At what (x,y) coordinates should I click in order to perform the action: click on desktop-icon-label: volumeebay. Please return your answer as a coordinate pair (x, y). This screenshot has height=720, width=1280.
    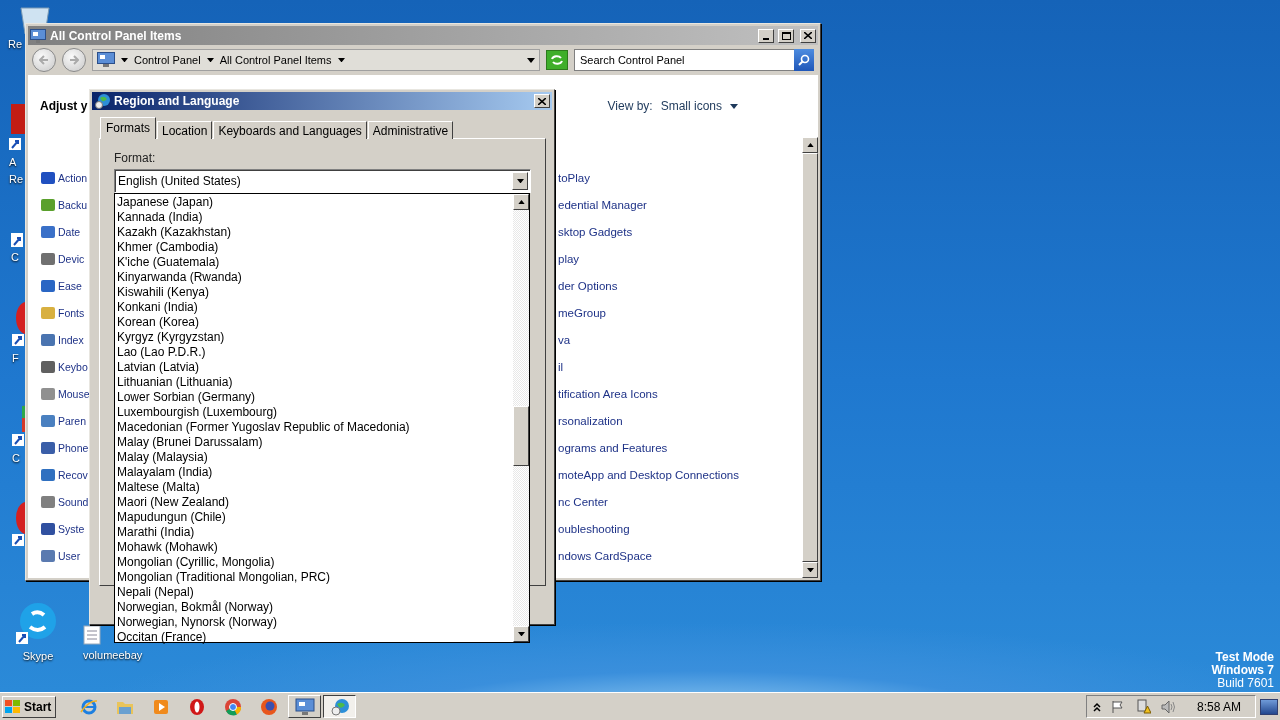
    Looking at the image, I should click on (113, 655).